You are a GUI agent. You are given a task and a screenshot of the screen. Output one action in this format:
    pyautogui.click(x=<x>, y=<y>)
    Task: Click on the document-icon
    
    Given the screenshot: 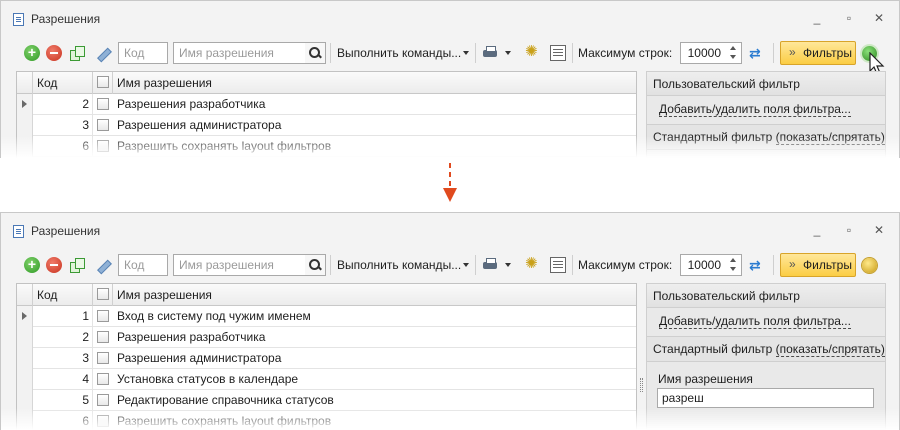 What is the action you would take?
    pyautogui.click(x=18, y=19)
    